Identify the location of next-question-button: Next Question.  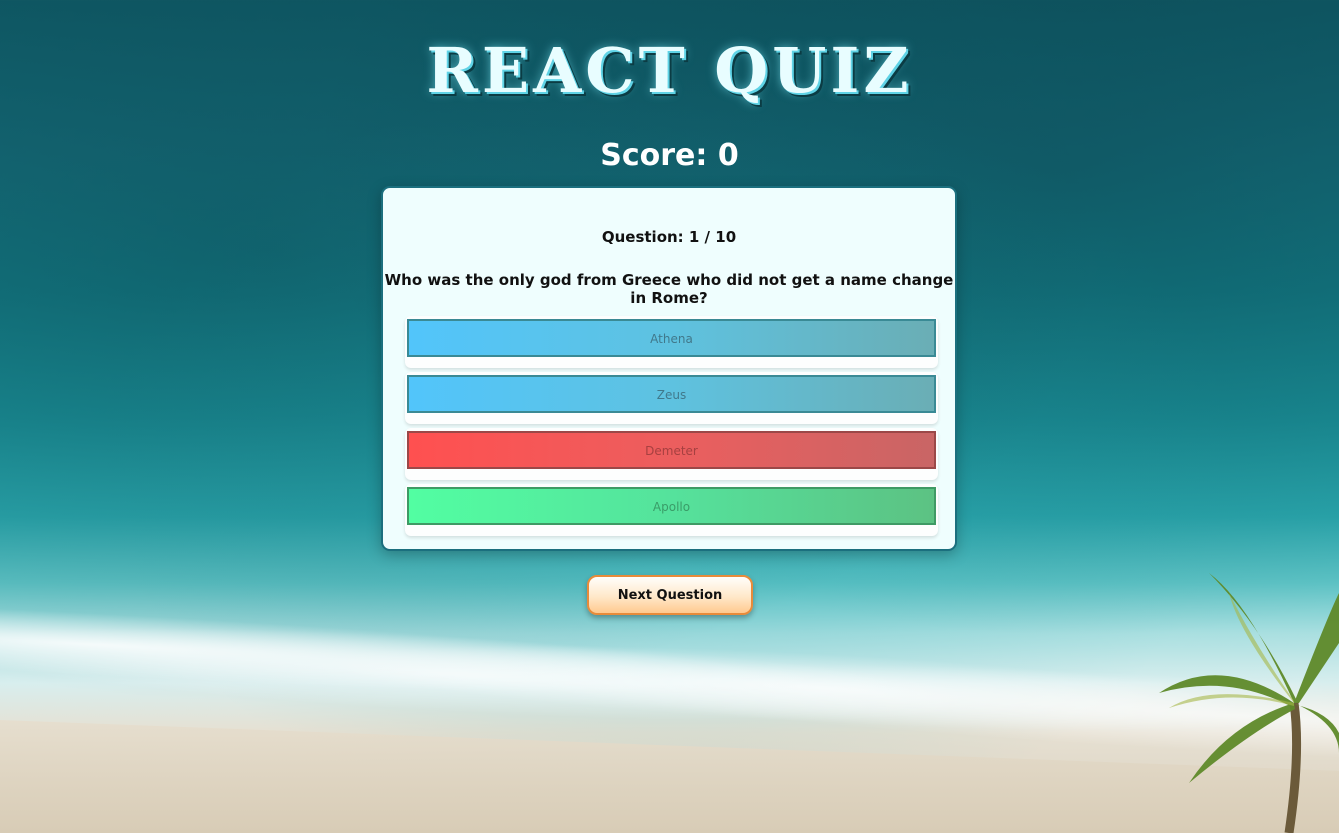
(670, 595).